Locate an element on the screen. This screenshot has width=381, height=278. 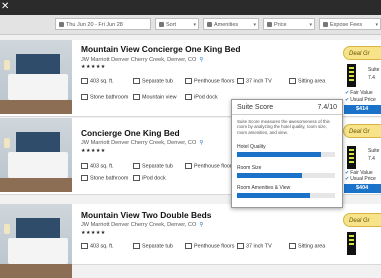
top-bar: ✕ is located at coordinates (190, 7).